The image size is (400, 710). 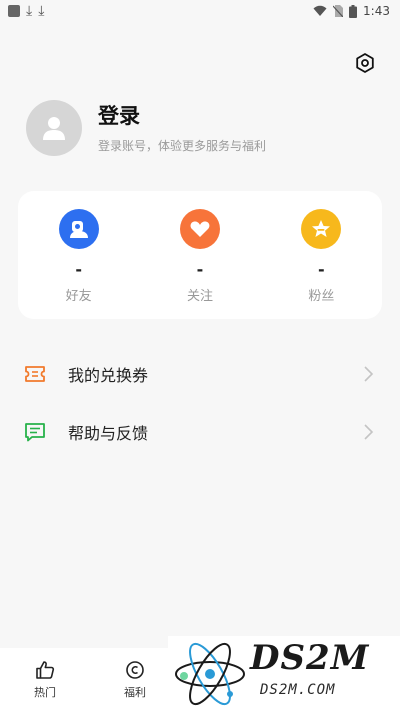 What do you see at coordinates (108, 375) in the screenshot?
I see `menu-label: 我的兑换券` at bounding box center [108, 375].